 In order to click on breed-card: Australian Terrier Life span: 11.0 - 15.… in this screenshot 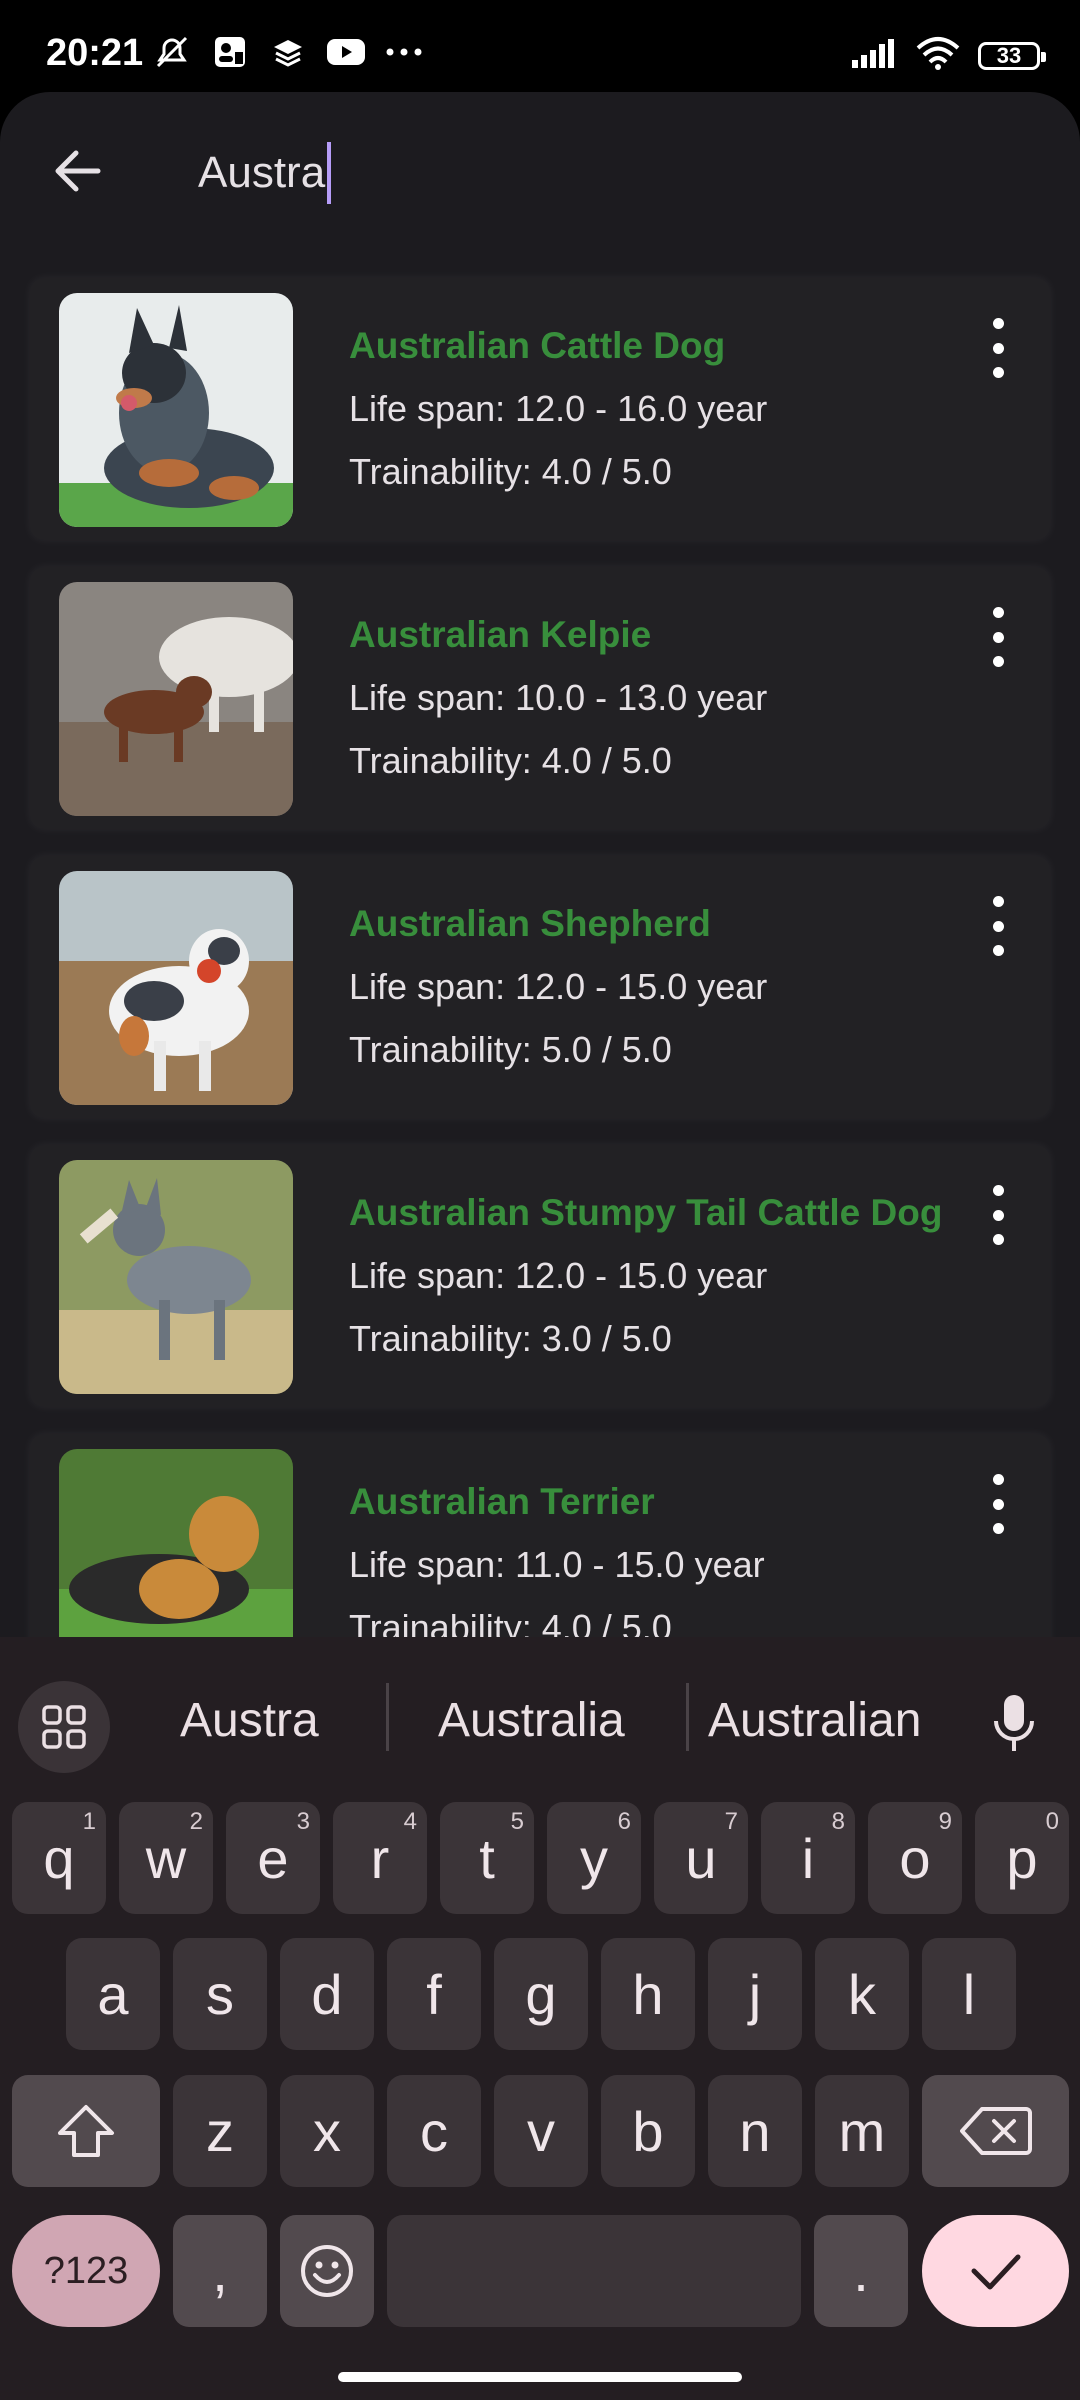, I will do `click(540, 1535)`.